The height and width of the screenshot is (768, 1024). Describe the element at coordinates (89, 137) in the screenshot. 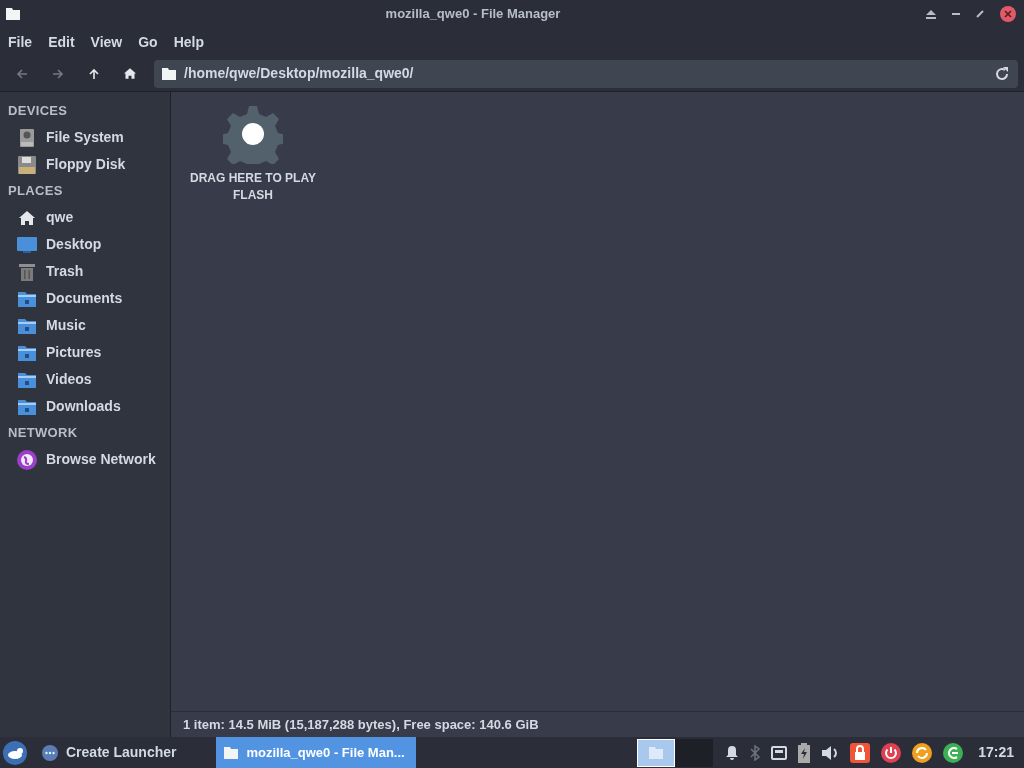

I see `sidebar-item: File System` at that location.